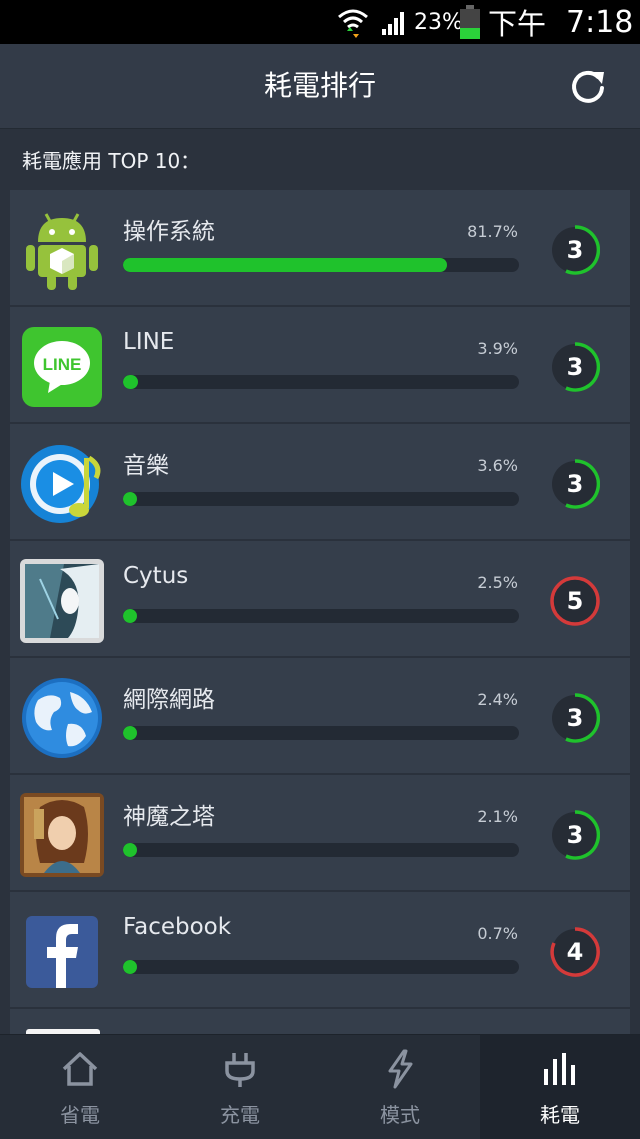 This screenshot has width=640, height=1139. Describe the element at coordinates (438, 22) in the screenshot. I see `battery-percent: 23%` at that location.